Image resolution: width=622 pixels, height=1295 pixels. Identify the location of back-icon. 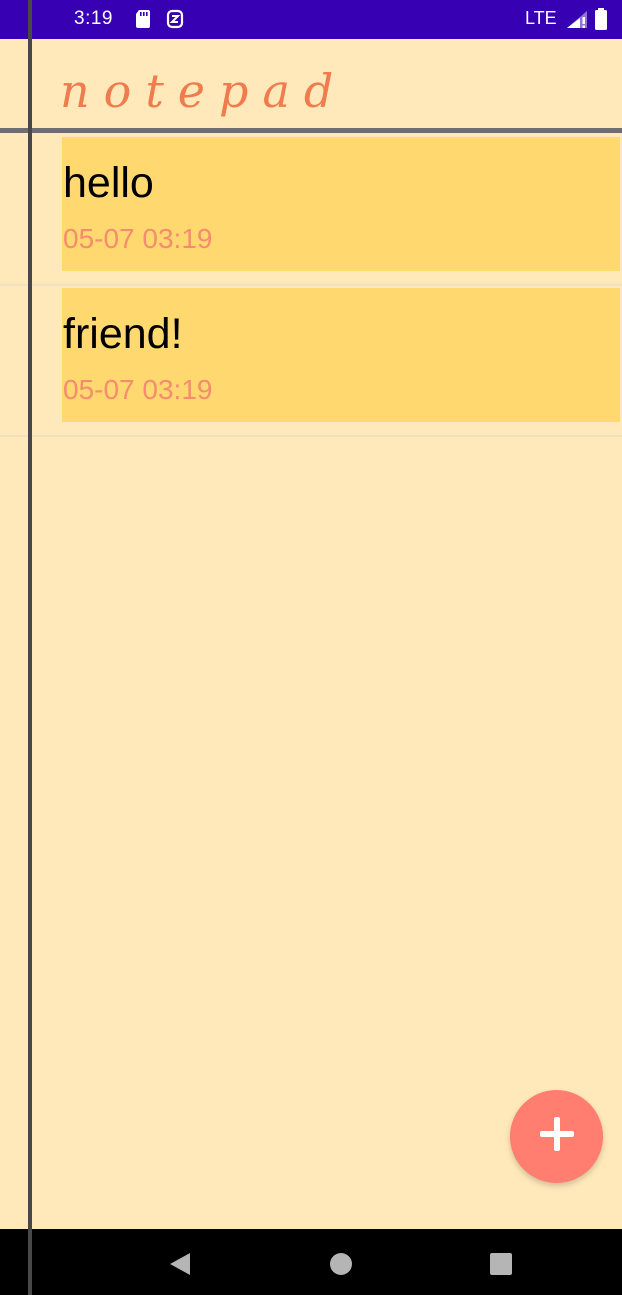
(180, 1266).